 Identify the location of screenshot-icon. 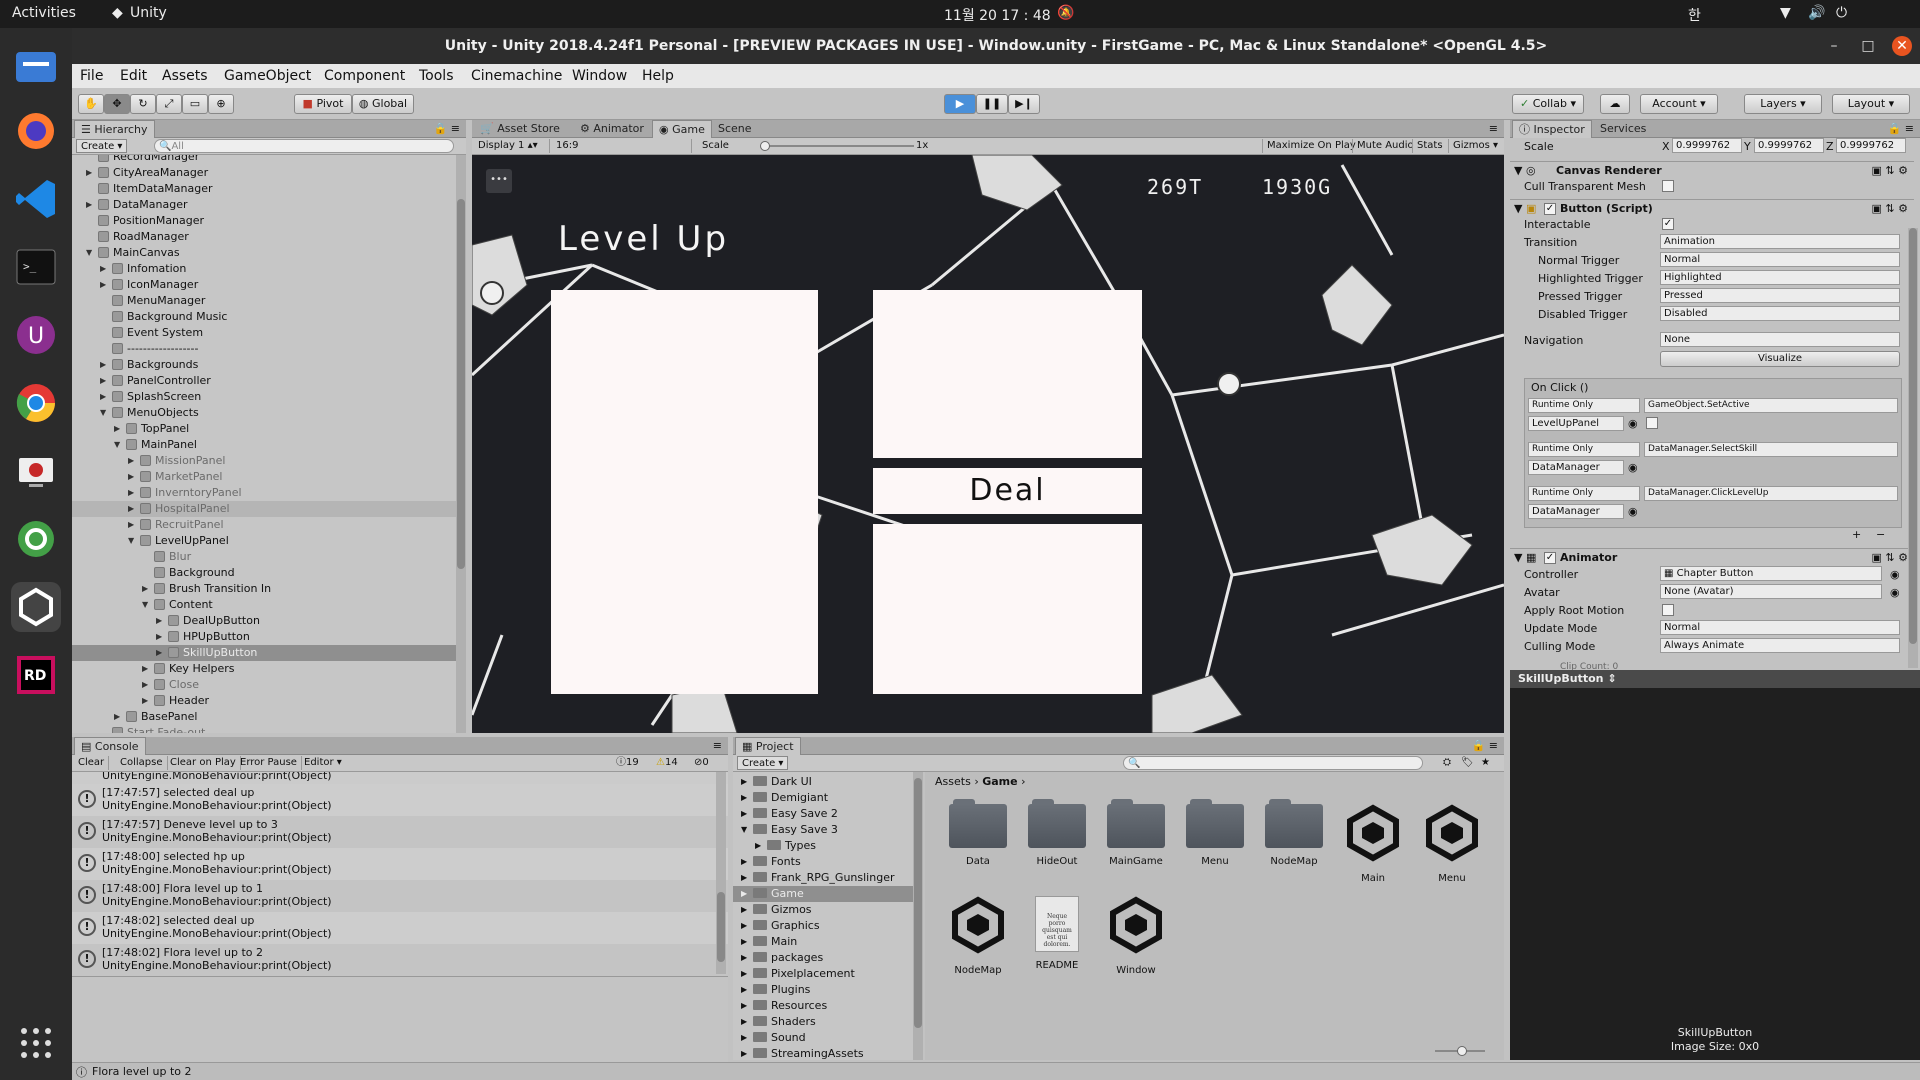
(36, 471).